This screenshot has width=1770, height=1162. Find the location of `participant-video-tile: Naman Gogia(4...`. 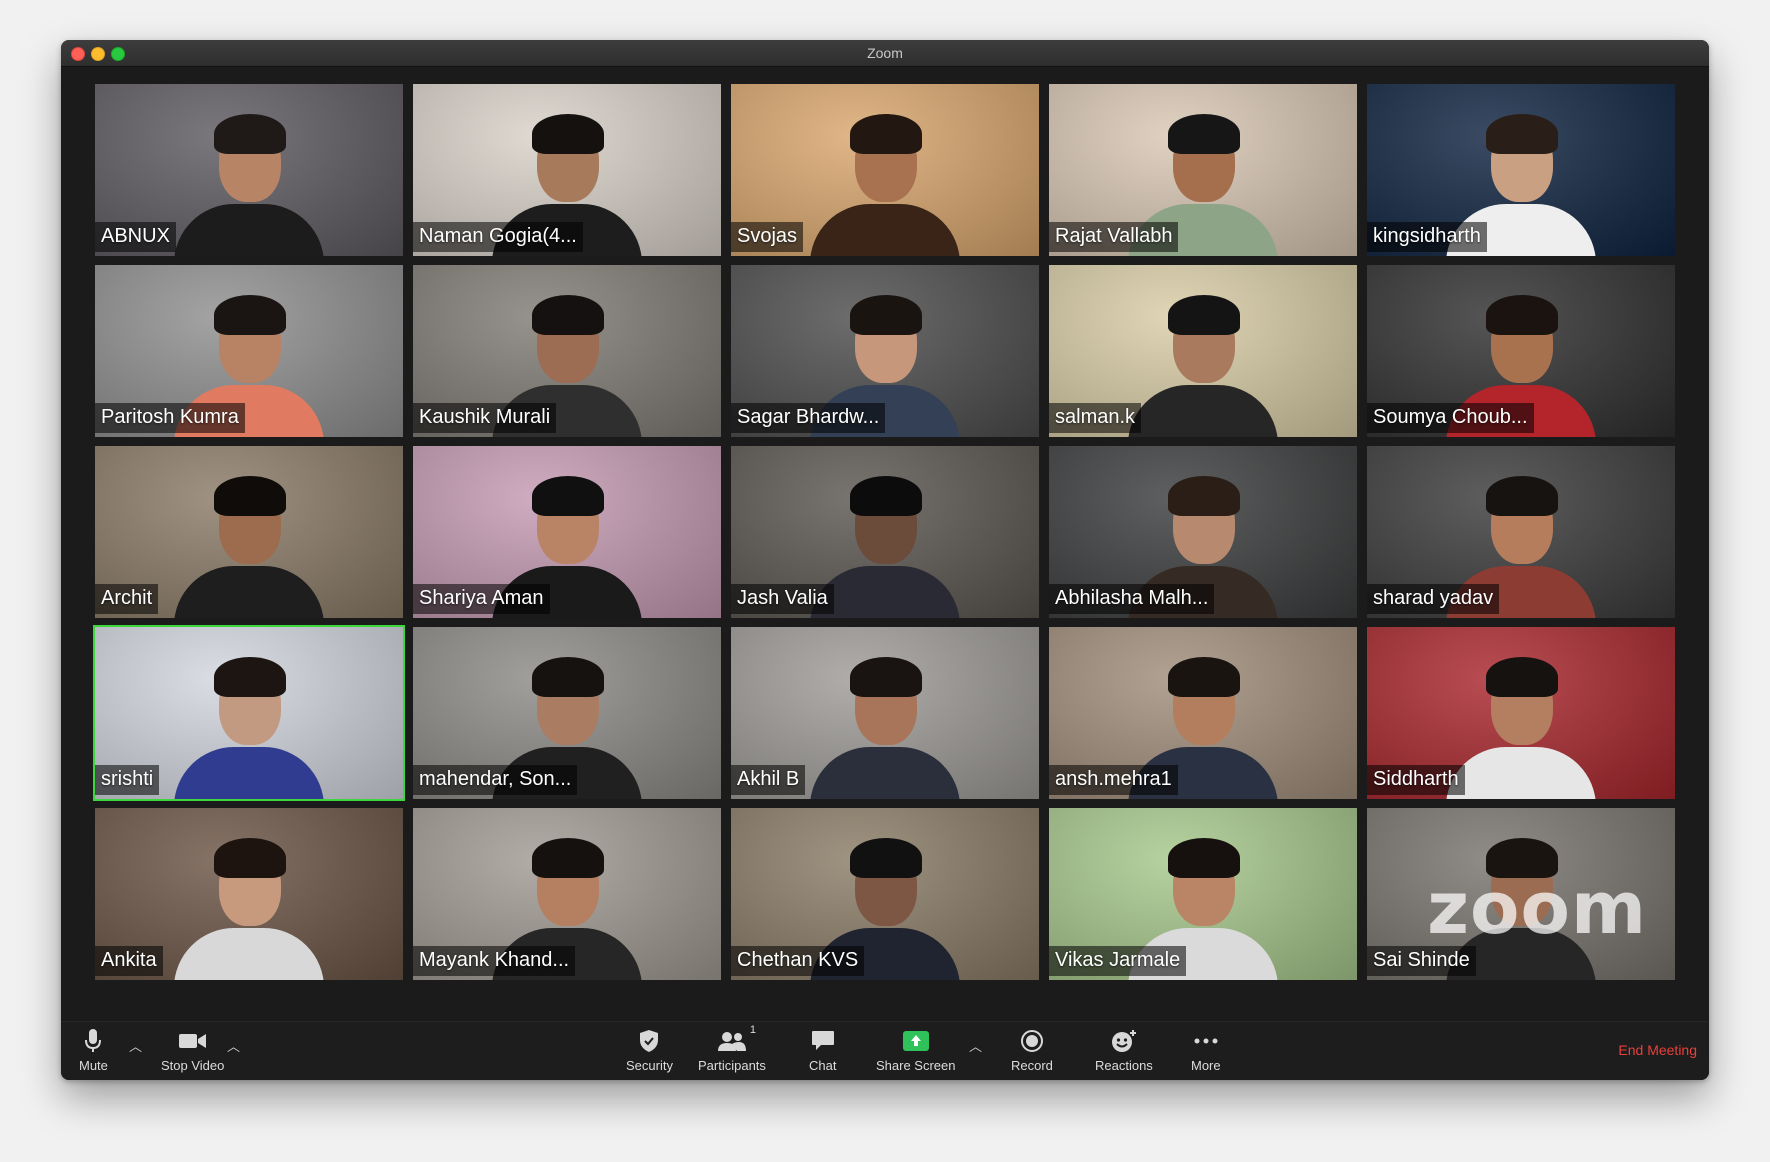

participant-video-tile: Naman Gogia(4... is located at coordinates (567, 170).